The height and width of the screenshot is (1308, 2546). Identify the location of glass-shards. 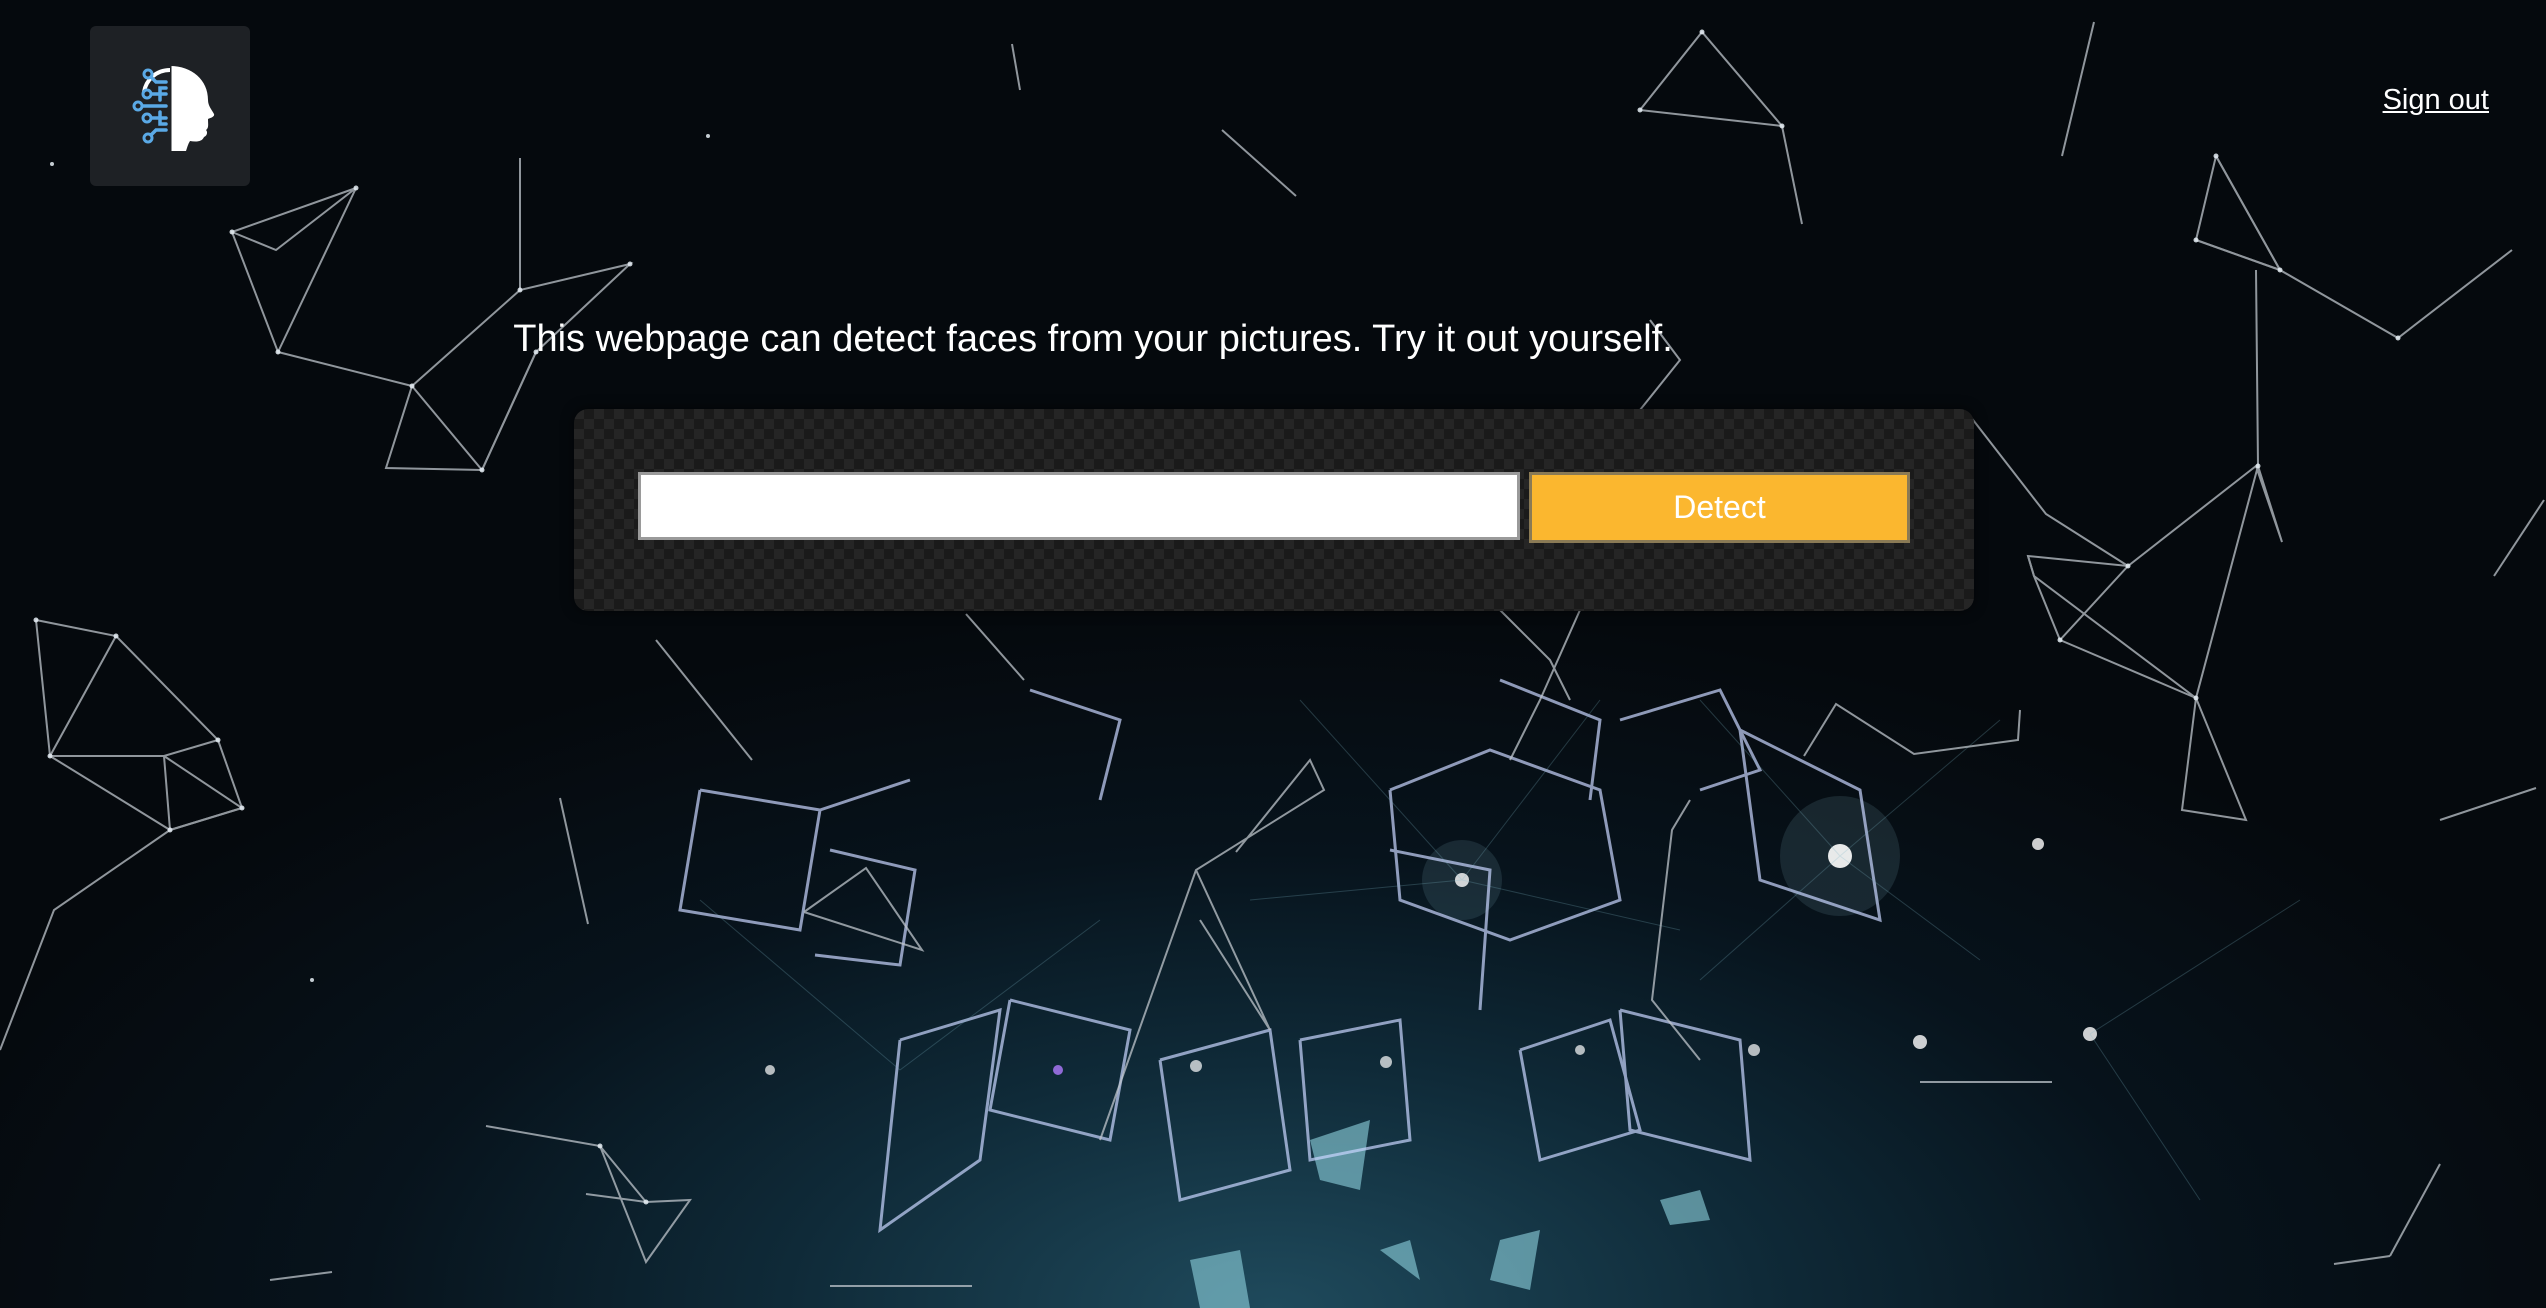
(1450, 1214).